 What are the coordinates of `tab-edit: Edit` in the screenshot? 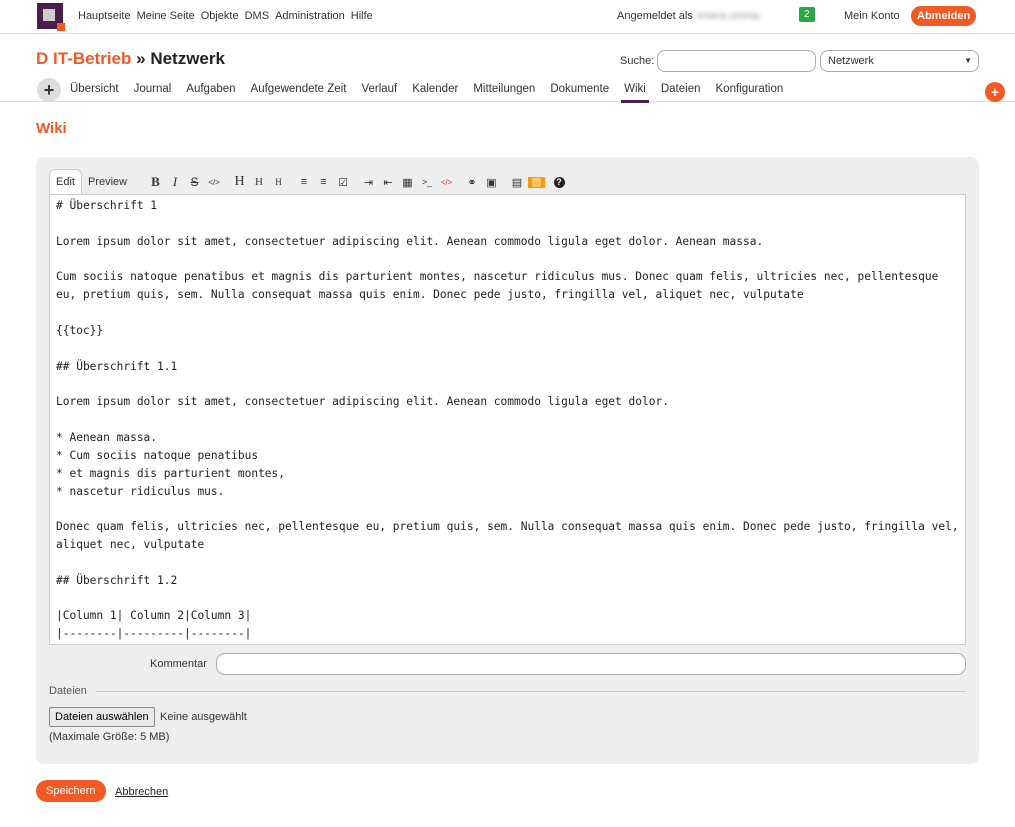 It's located at (65, 181).